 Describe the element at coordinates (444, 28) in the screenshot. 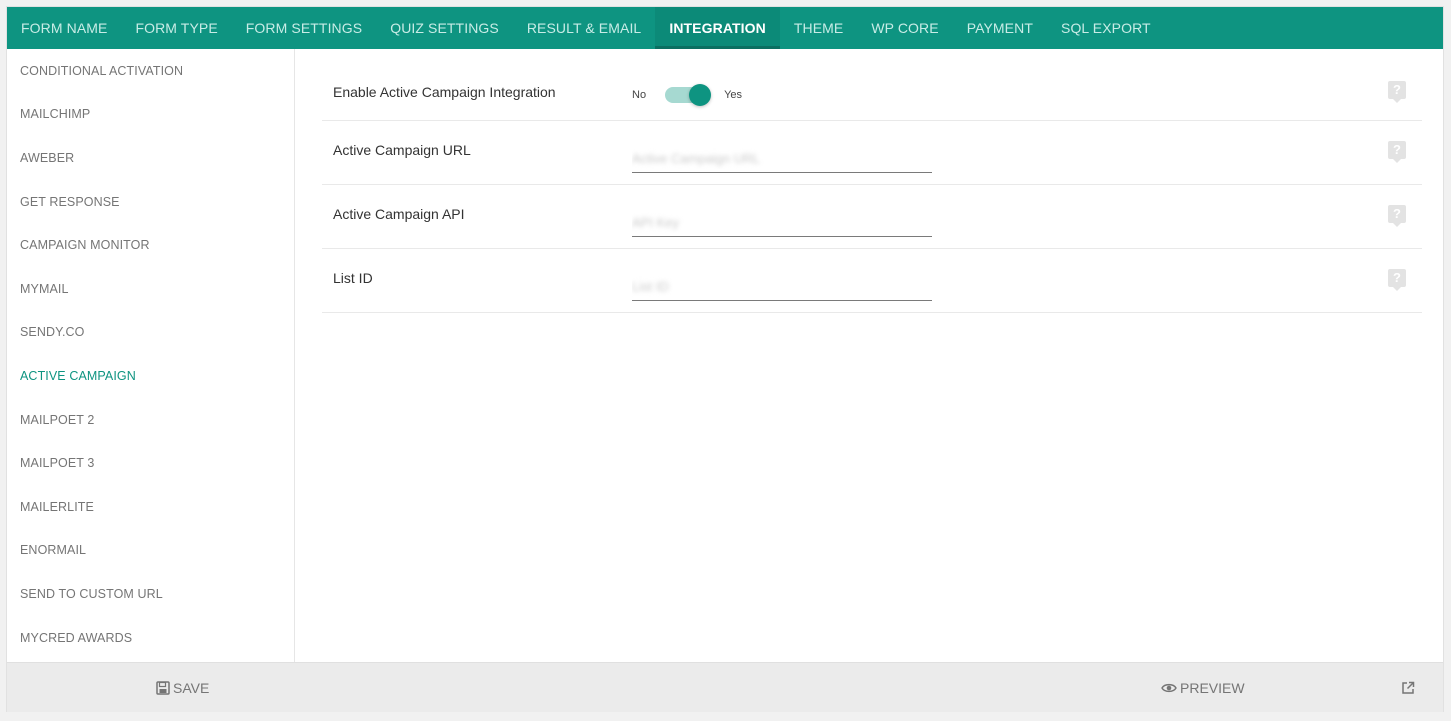

I see `tab-quiz-settings: QUIZ SETTINGS` at that location.